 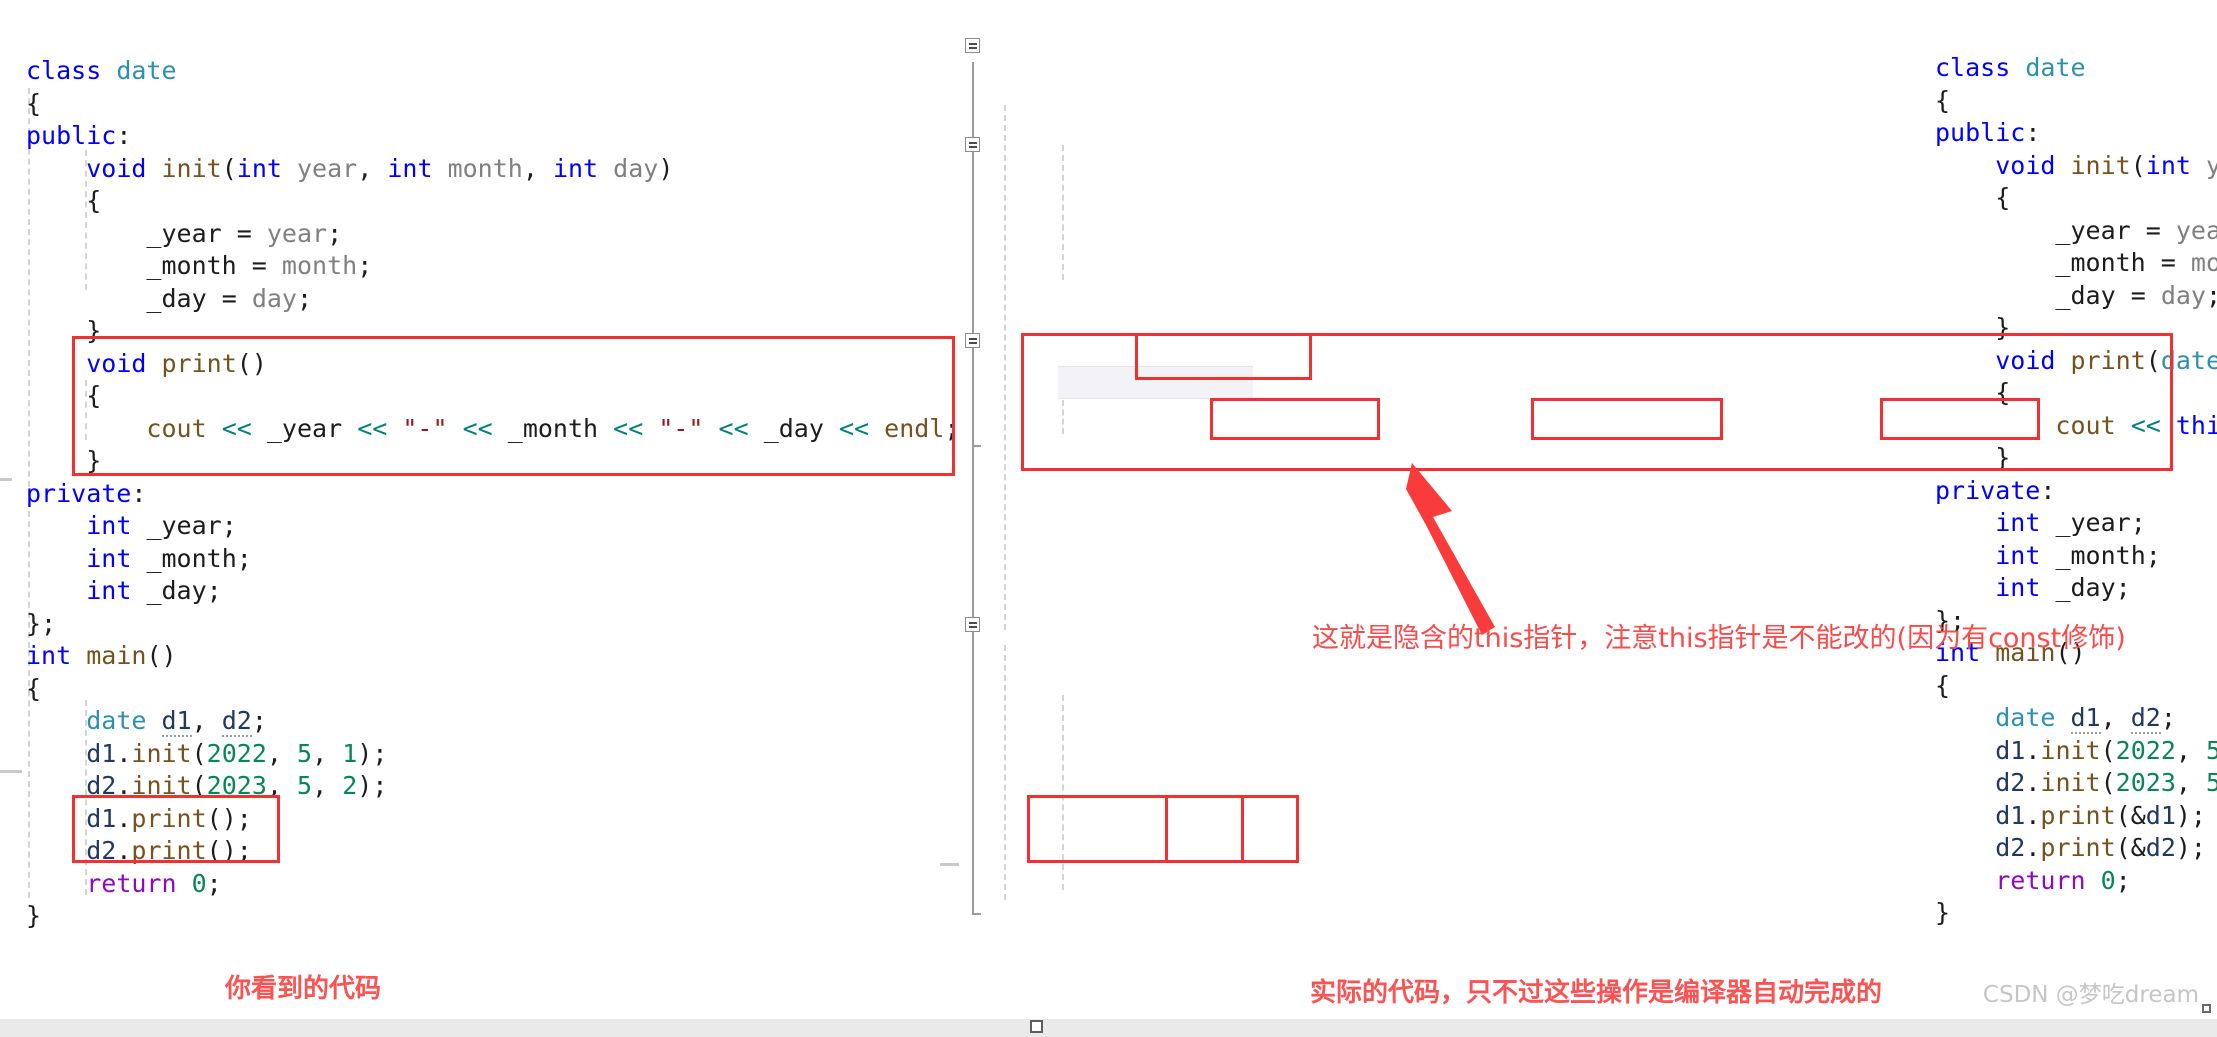 What do you see at coordinates (1596, 993) in the screenshot?
I see `right-pane-caption: 实际的代码，只不过这些操作是编译器自动完成的` at bounding box center [1596, 993].